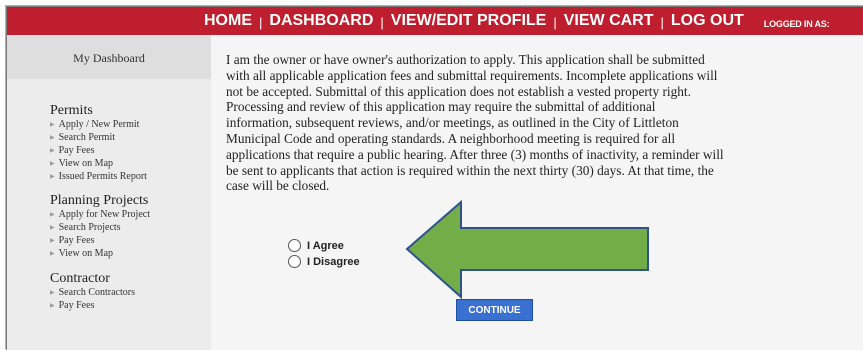 Image resolution: width=863 pixels, height=350 pixels. Describe the element at coordinates (71, 110) in the screenshot. I see `permits-heading: Permits` at that location.